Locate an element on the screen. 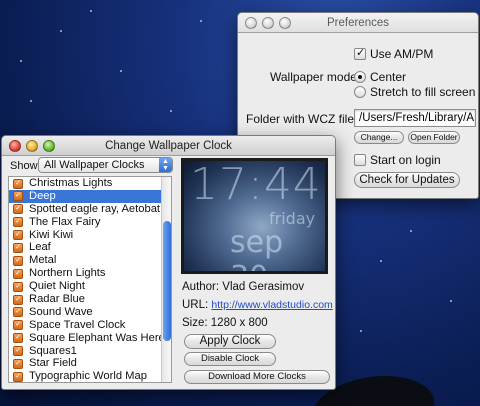 This screenshot has height=406, width=480. list-item: ✓ Christmas Lights is located at coordinates (90, 183).